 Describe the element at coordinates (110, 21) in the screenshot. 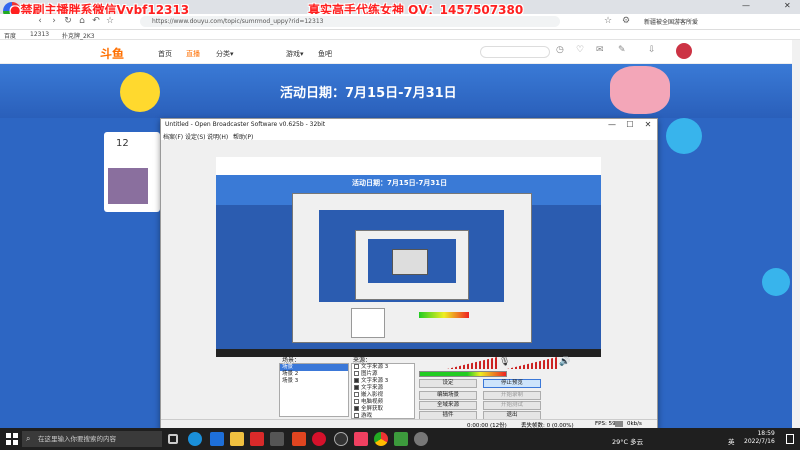

I see `star-icon: ☆` at that location.